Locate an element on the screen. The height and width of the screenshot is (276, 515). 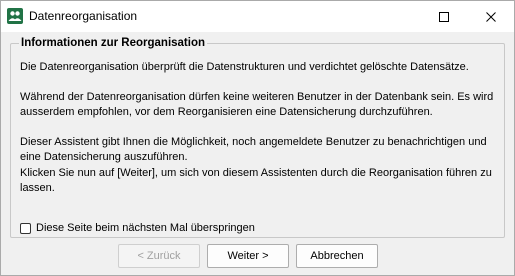
title-bar: Datenreorganisation is located at coordinates (257, 16).